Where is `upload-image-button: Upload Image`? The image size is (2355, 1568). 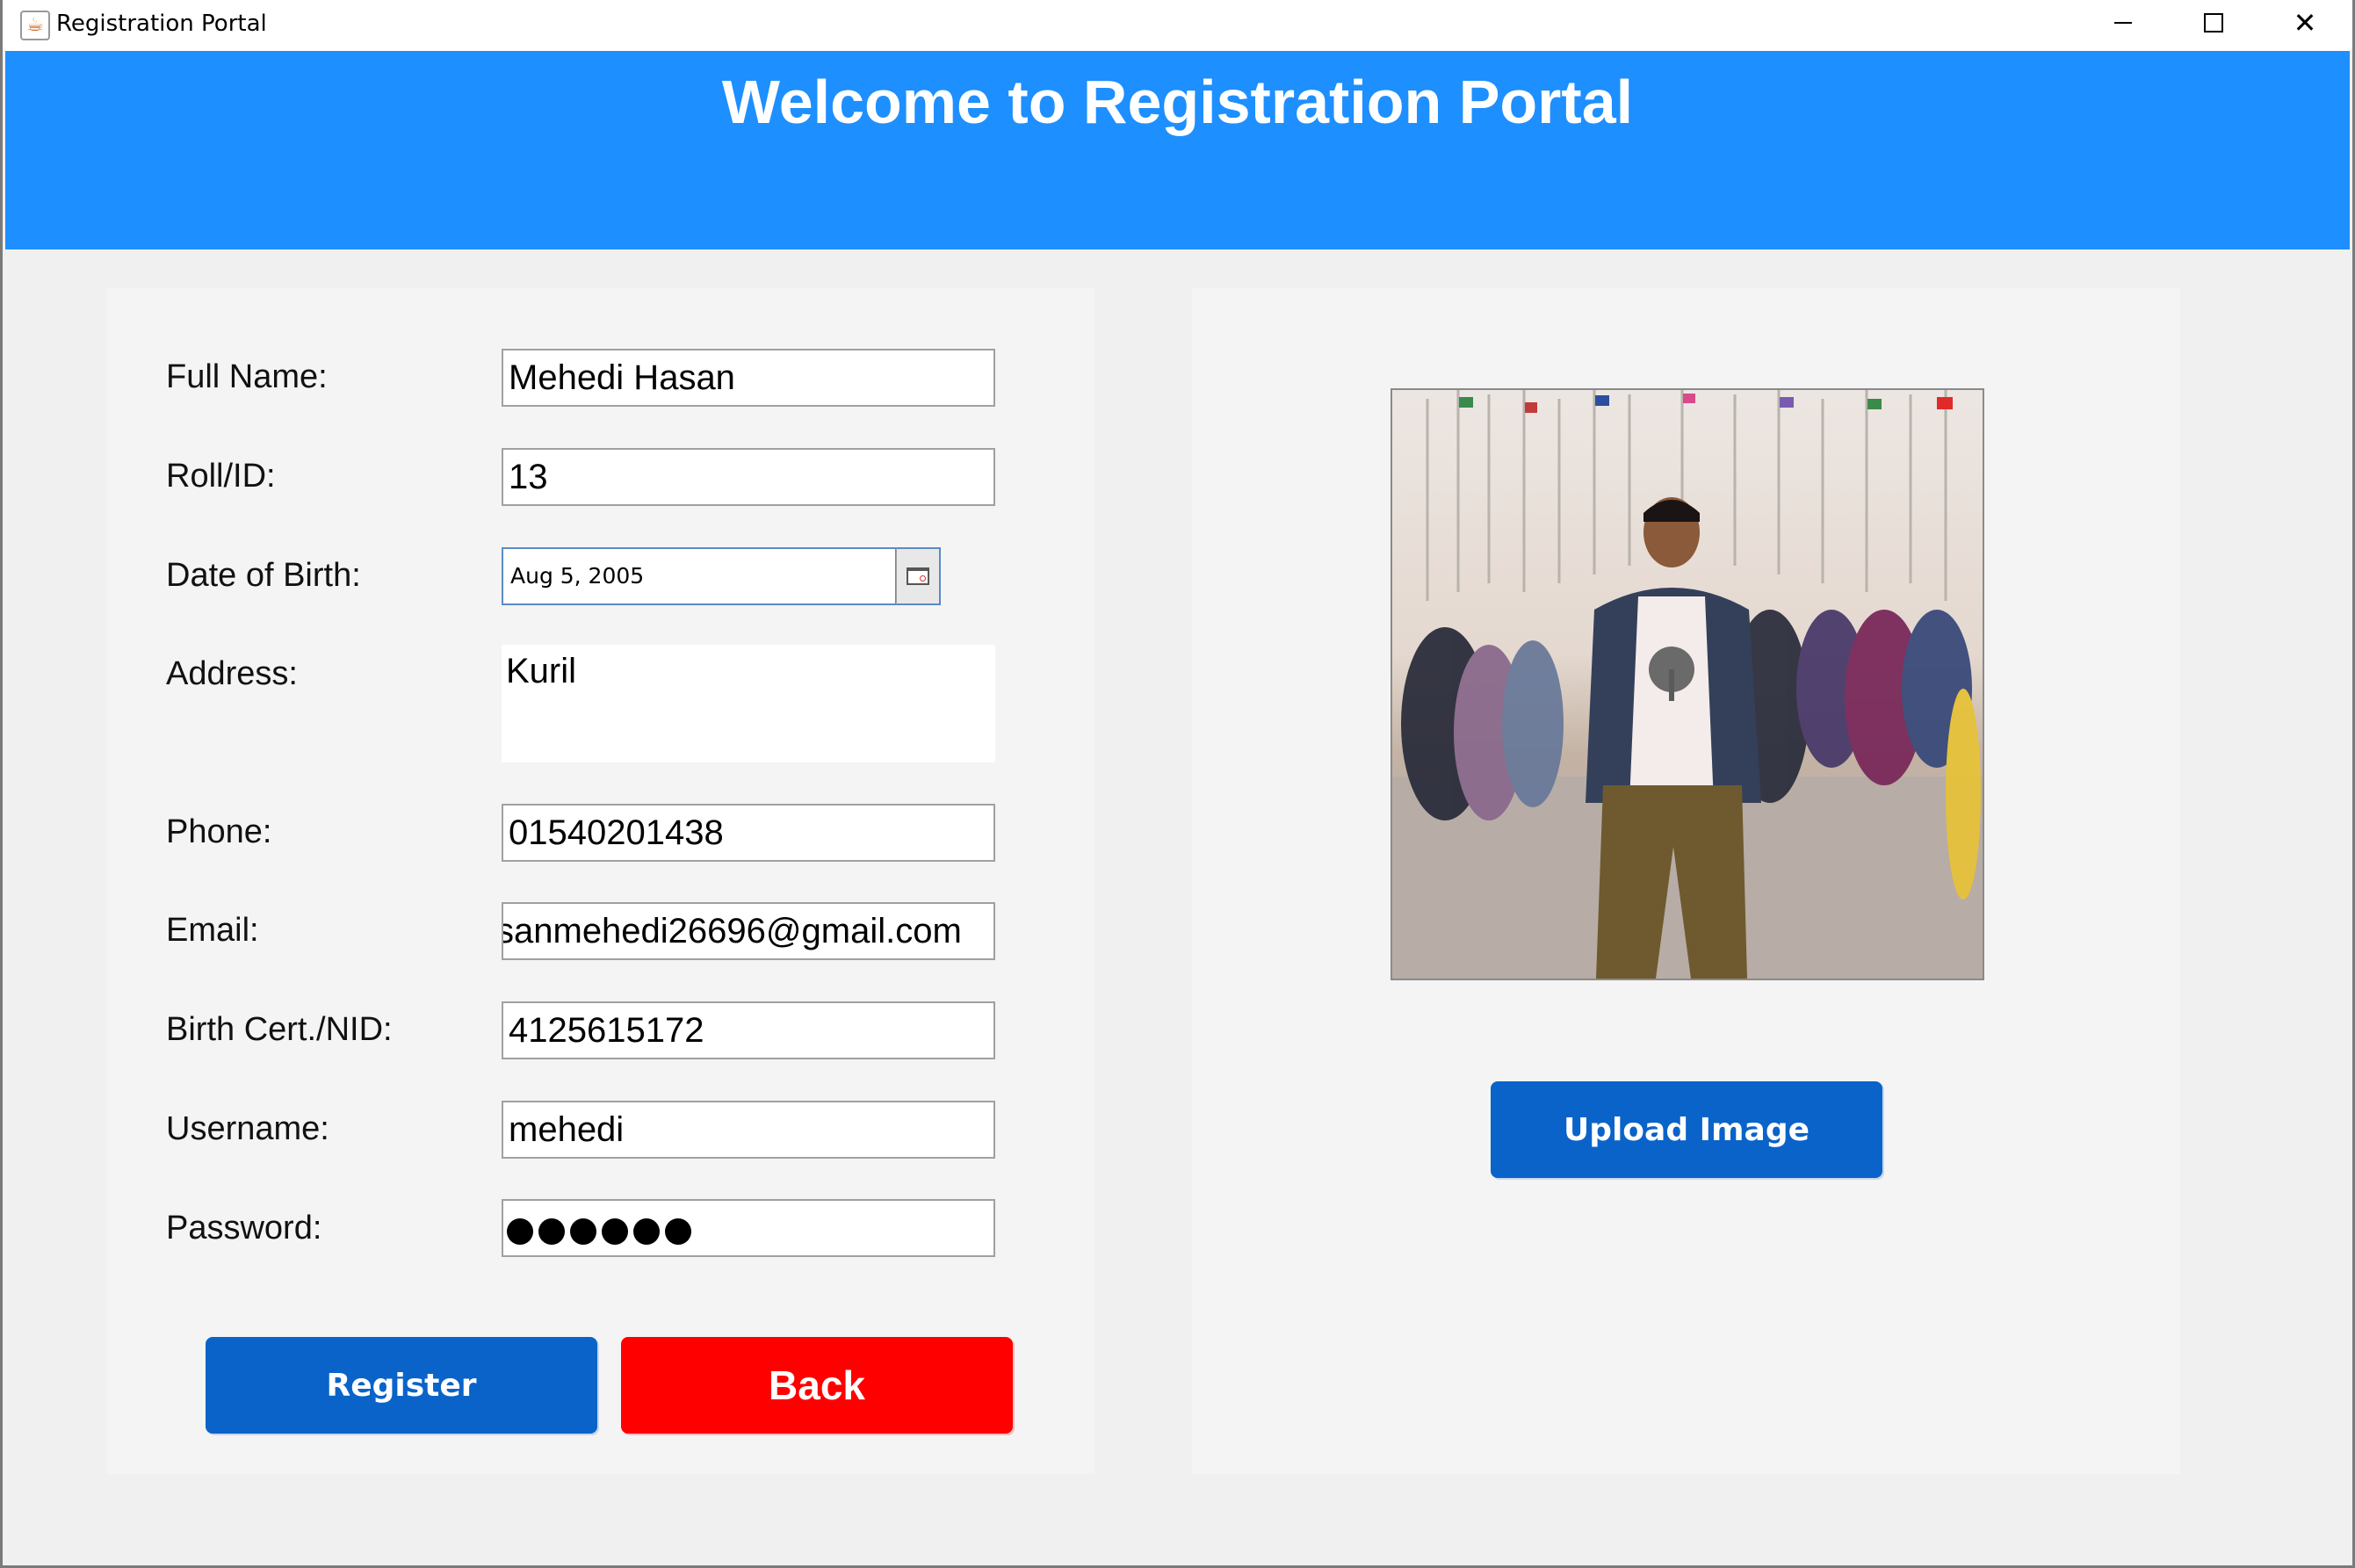 upload-image-button: Upload Image is located at coordinates (1686, 1129).